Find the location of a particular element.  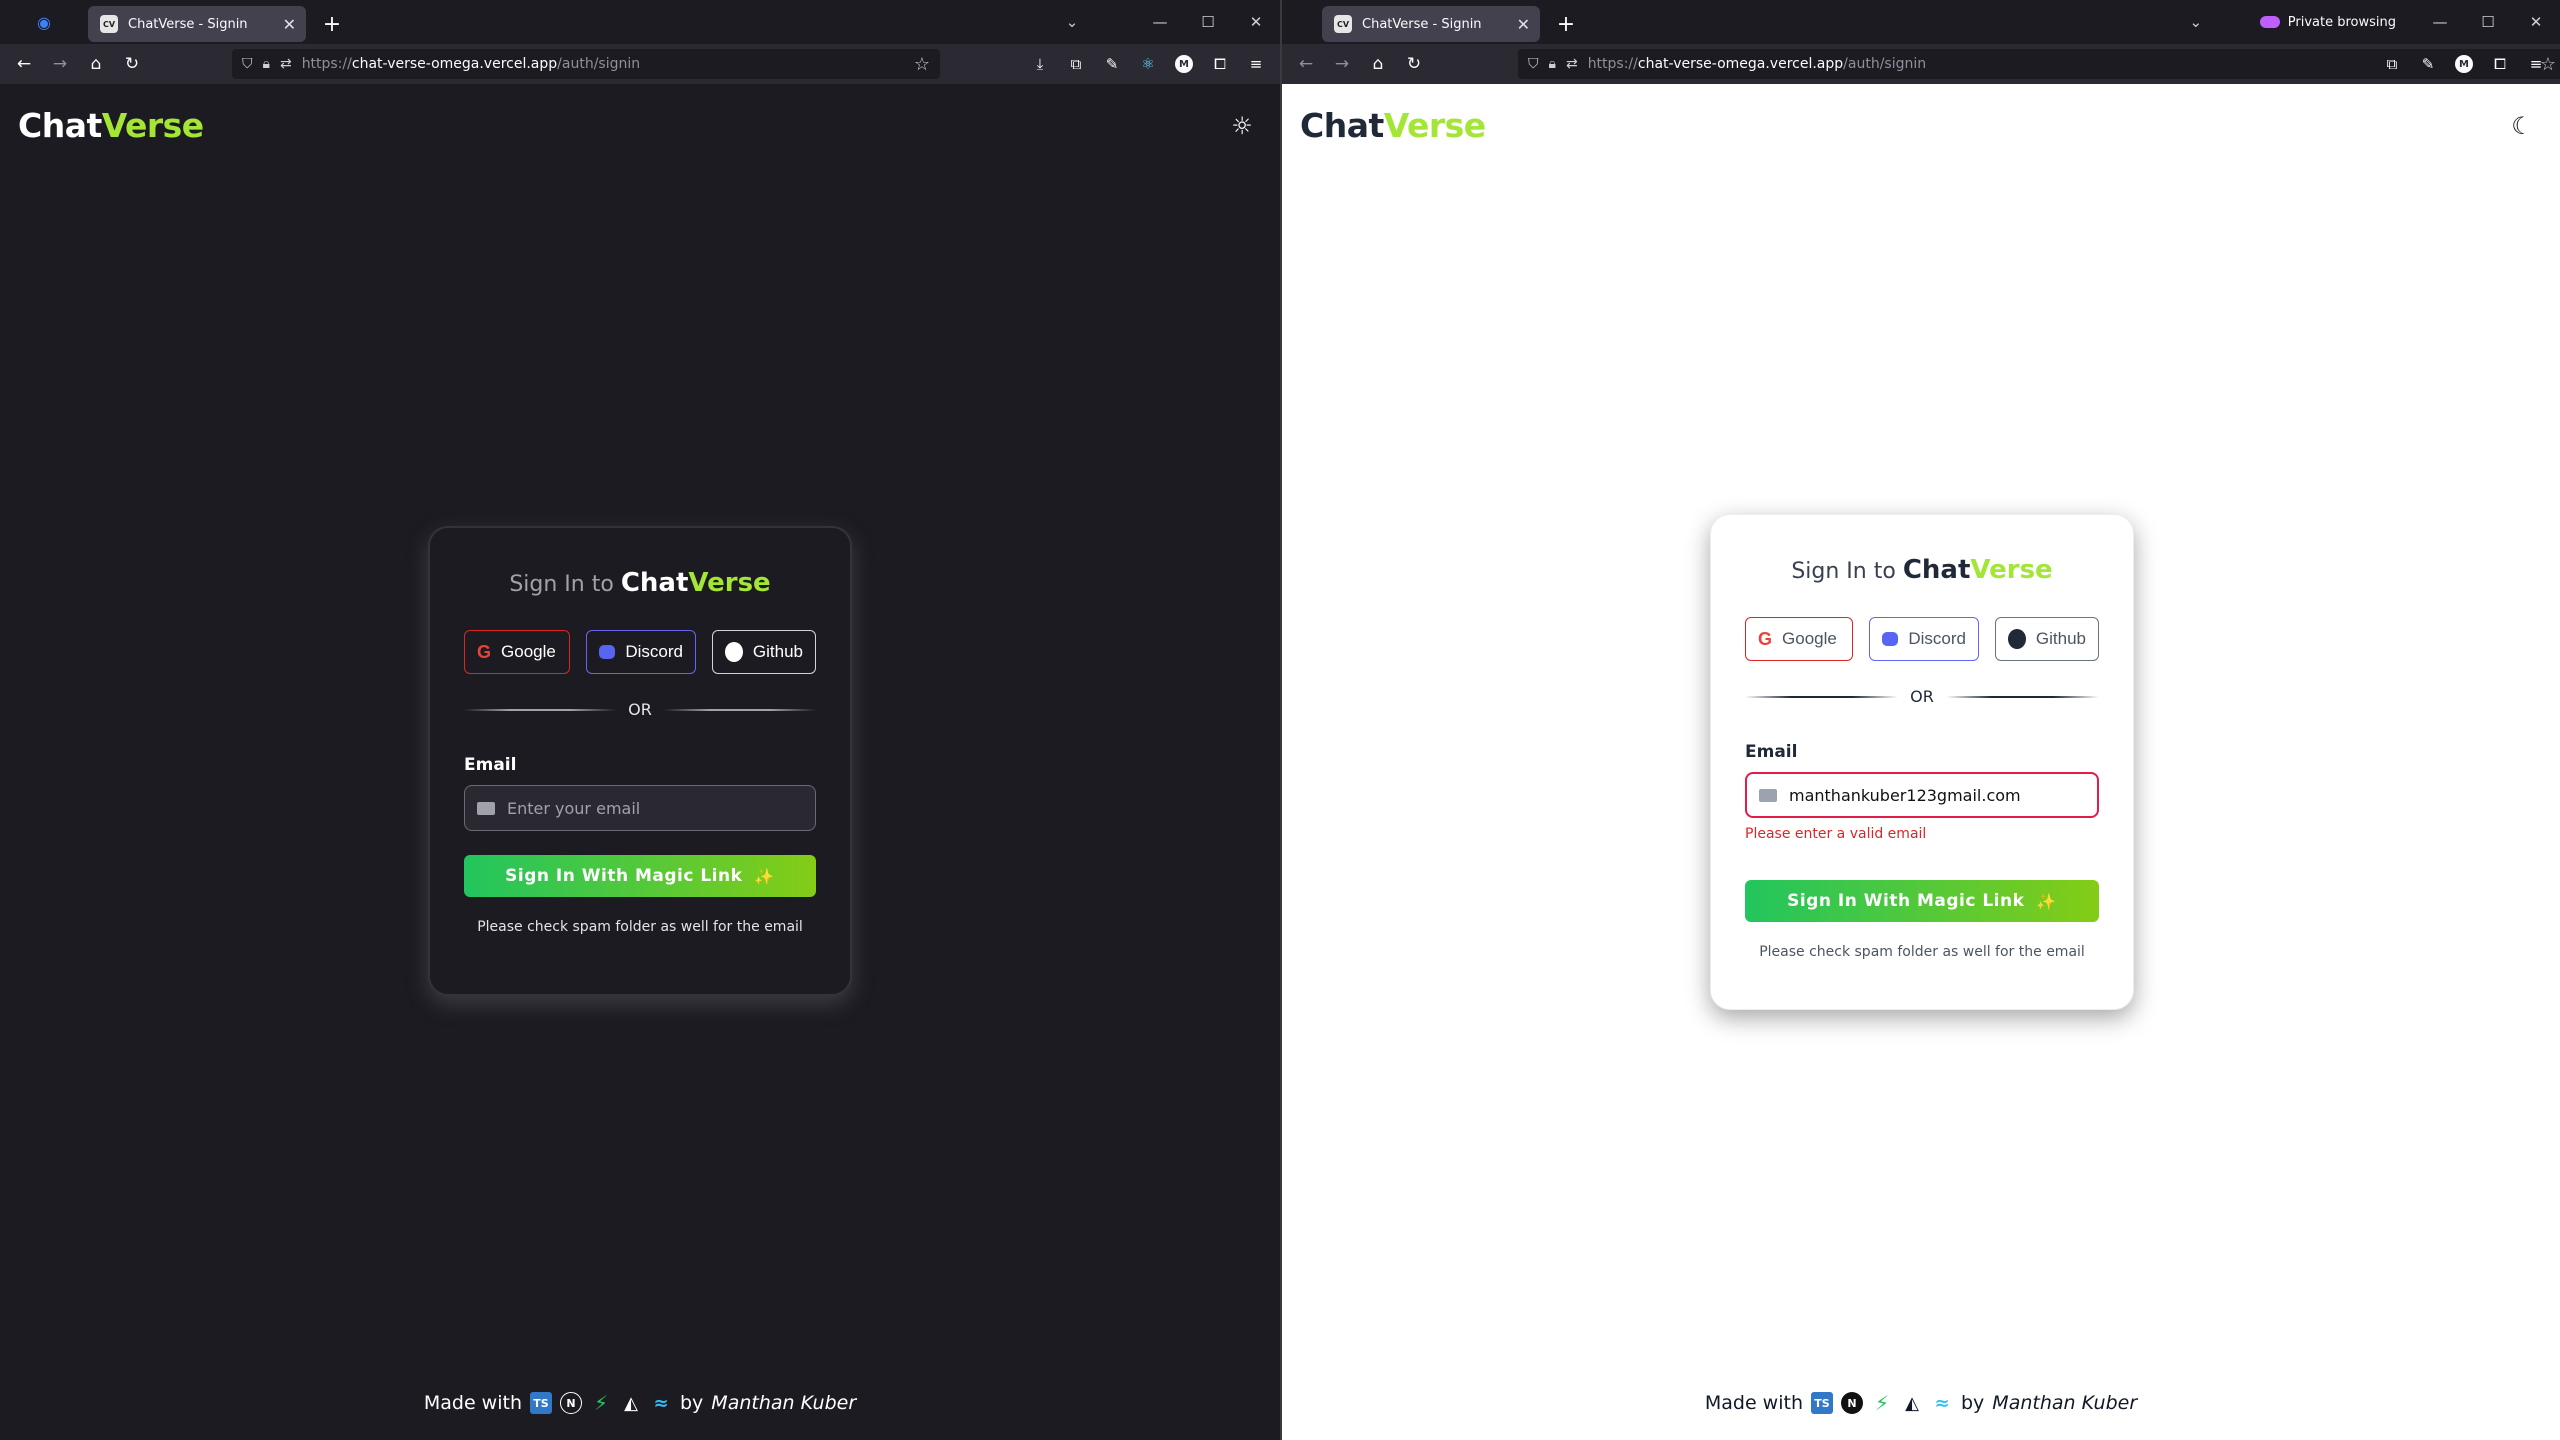

download-icon: ⤓ is located at coordinates (1040, 64).